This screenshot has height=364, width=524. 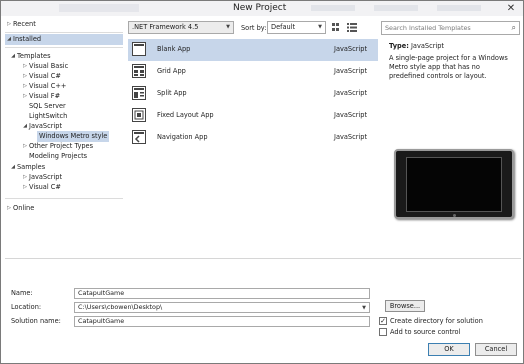 What do you see at coordinates (383, 332) in the screenshot?
I see `source-control-checkbox` at bounding box center [383, 332].